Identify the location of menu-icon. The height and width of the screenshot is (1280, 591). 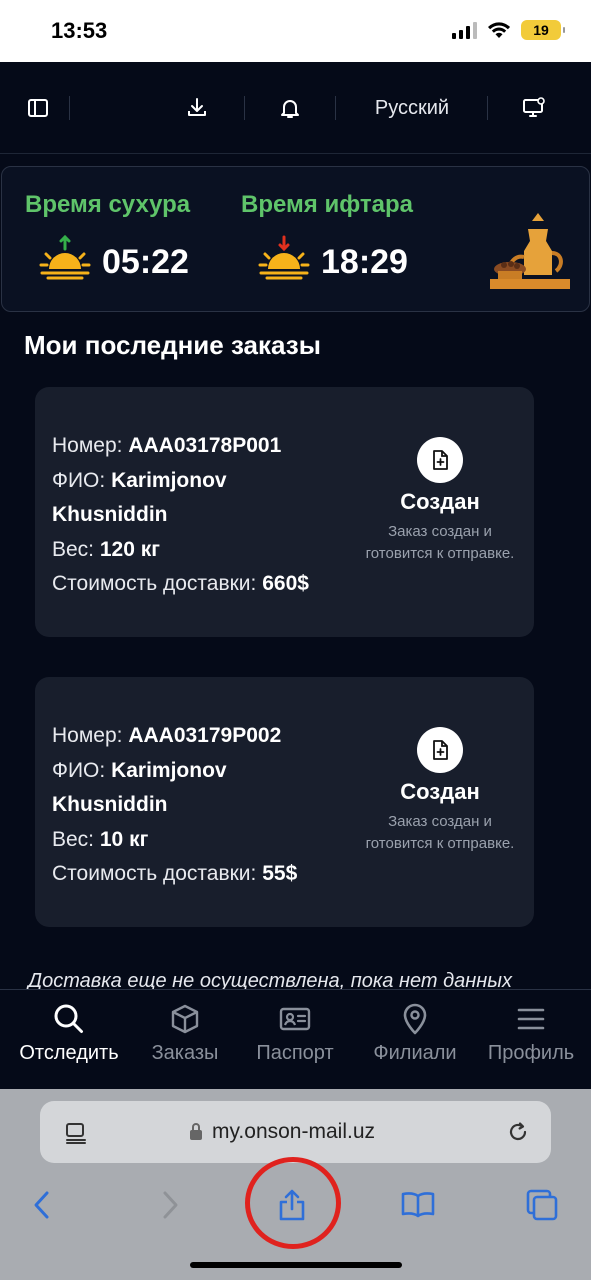
(531, 1019).